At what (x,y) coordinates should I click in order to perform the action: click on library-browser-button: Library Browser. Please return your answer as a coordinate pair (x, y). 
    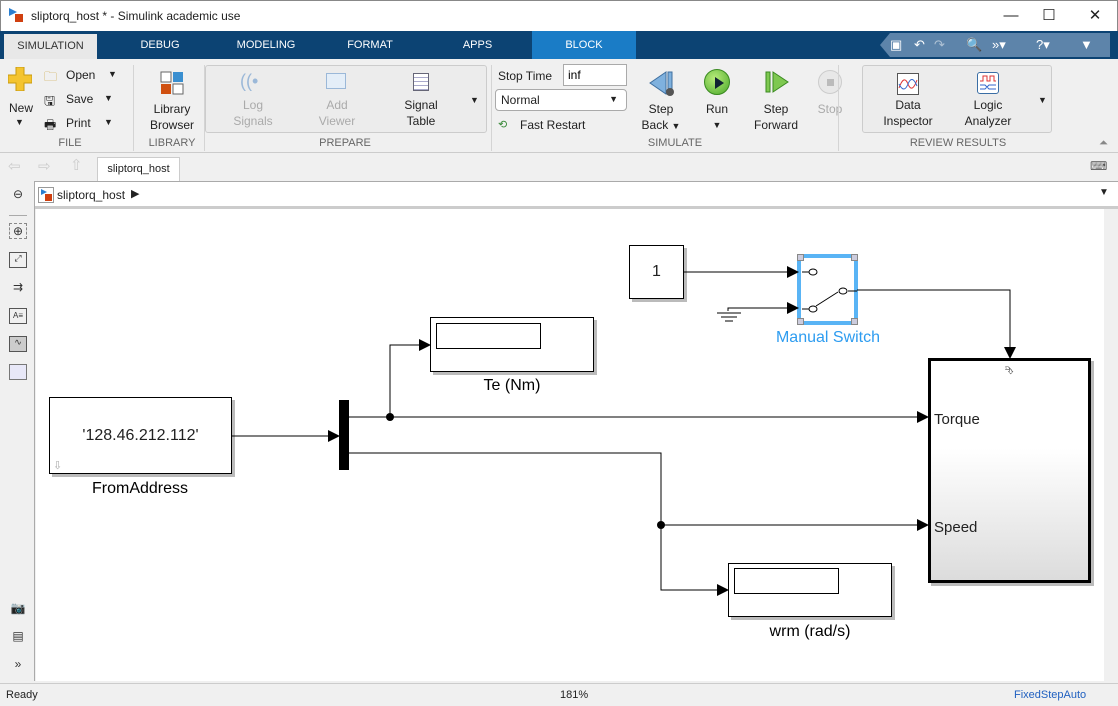
    Looking at the image, I should click on (172, 117).